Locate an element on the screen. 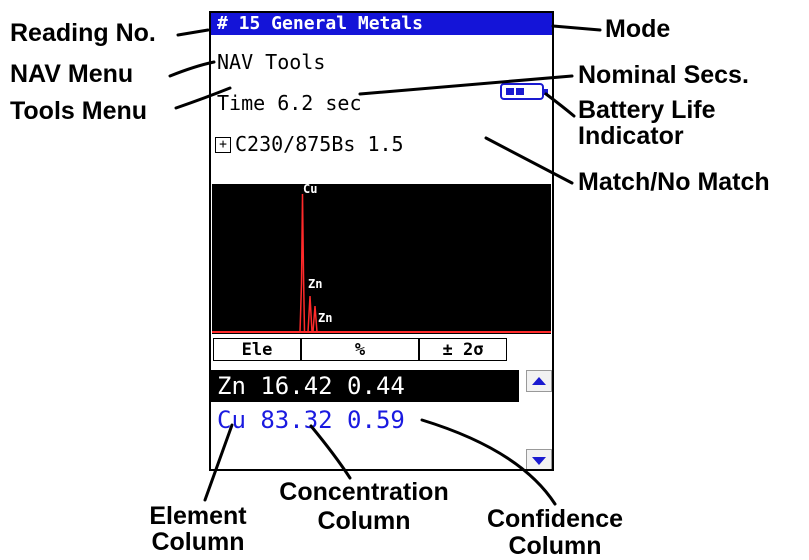 This screenshot has height=560, width=809. leader-confidence is located at coordinates (488, 462).